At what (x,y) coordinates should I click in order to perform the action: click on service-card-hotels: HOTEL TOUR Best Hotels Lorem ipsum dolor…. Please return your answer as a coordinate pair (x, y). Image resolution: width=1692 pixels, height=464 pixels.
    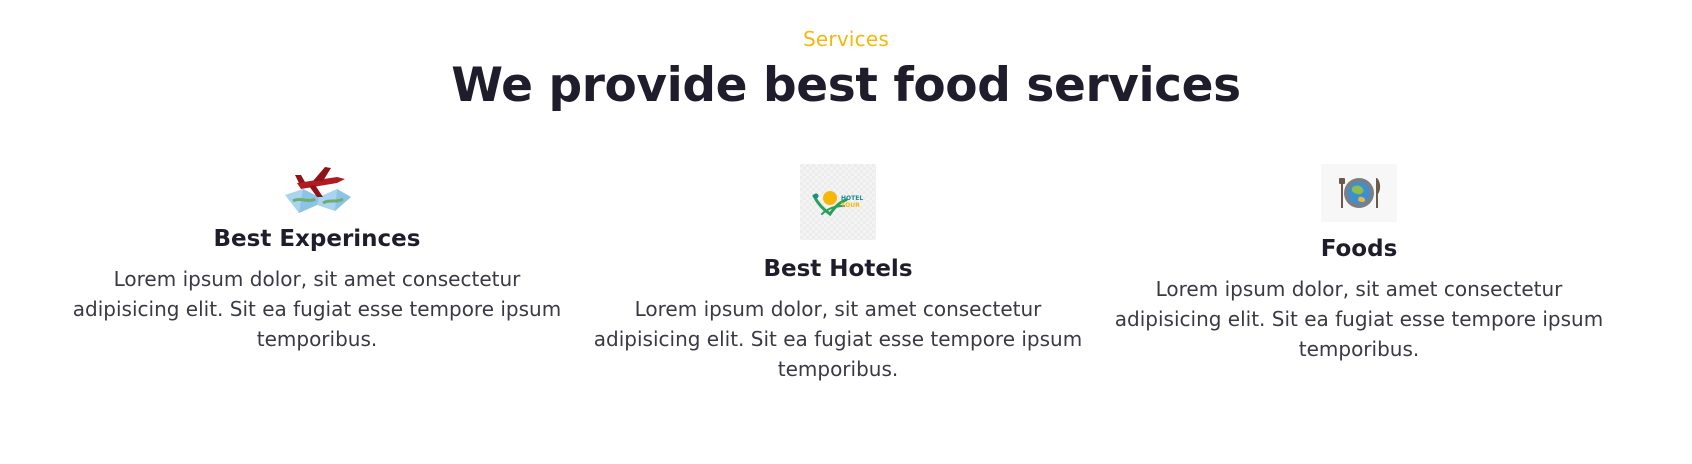
    Looking at the image, I should click on (838, 274).